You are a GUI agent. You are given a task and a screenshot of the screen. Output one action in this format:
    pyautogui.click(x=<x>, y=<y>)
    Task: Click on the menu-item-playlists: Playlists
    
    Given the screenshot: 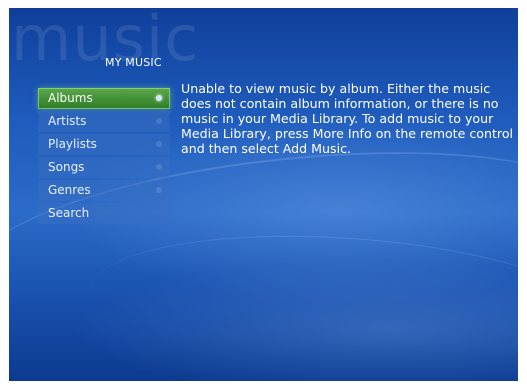 What is the action you would take?
    pyautogui.click(x=104, y=144)
    